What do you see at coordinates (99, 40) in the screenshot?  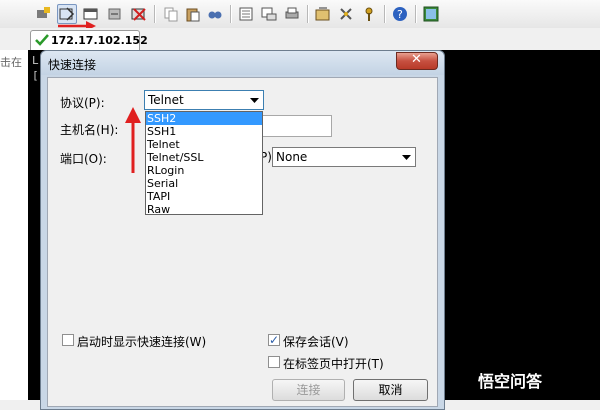 I see `tab-label: 172.17.102.152` at bounding box center [99, 40].